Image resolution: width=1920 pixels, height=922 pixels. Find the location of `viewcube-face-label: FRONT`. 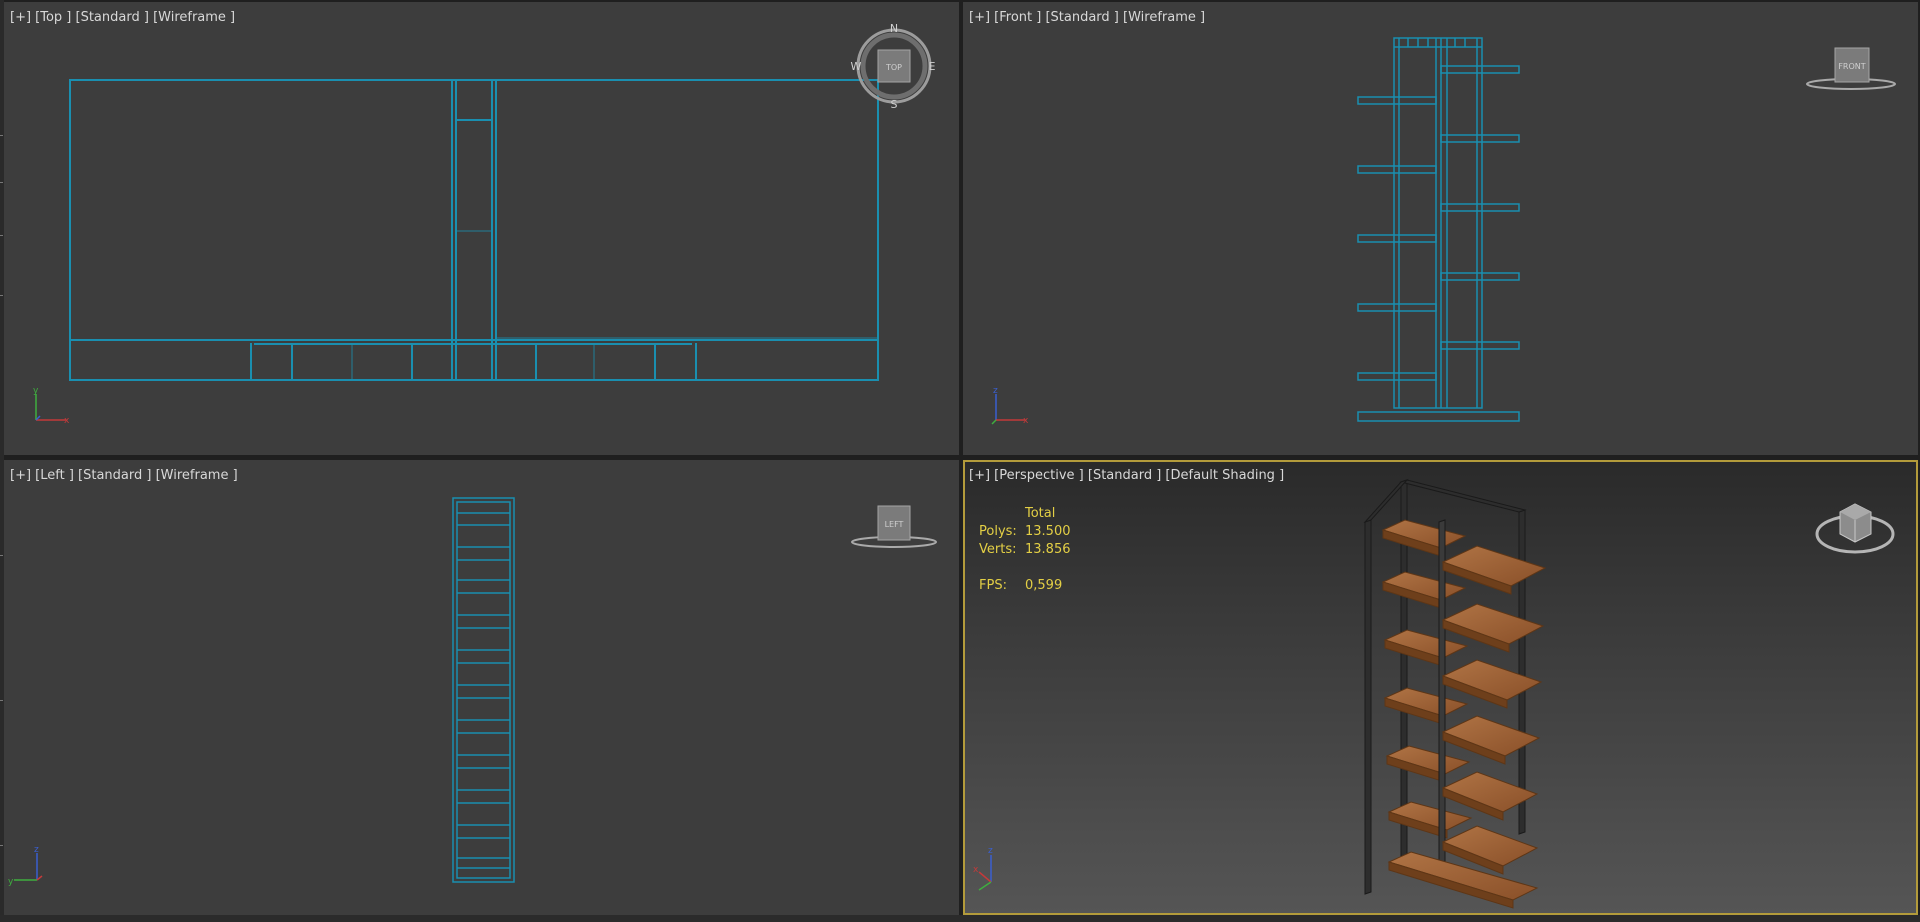

viewcube-face-label: FRONT is located at coordinates (1851, 66).